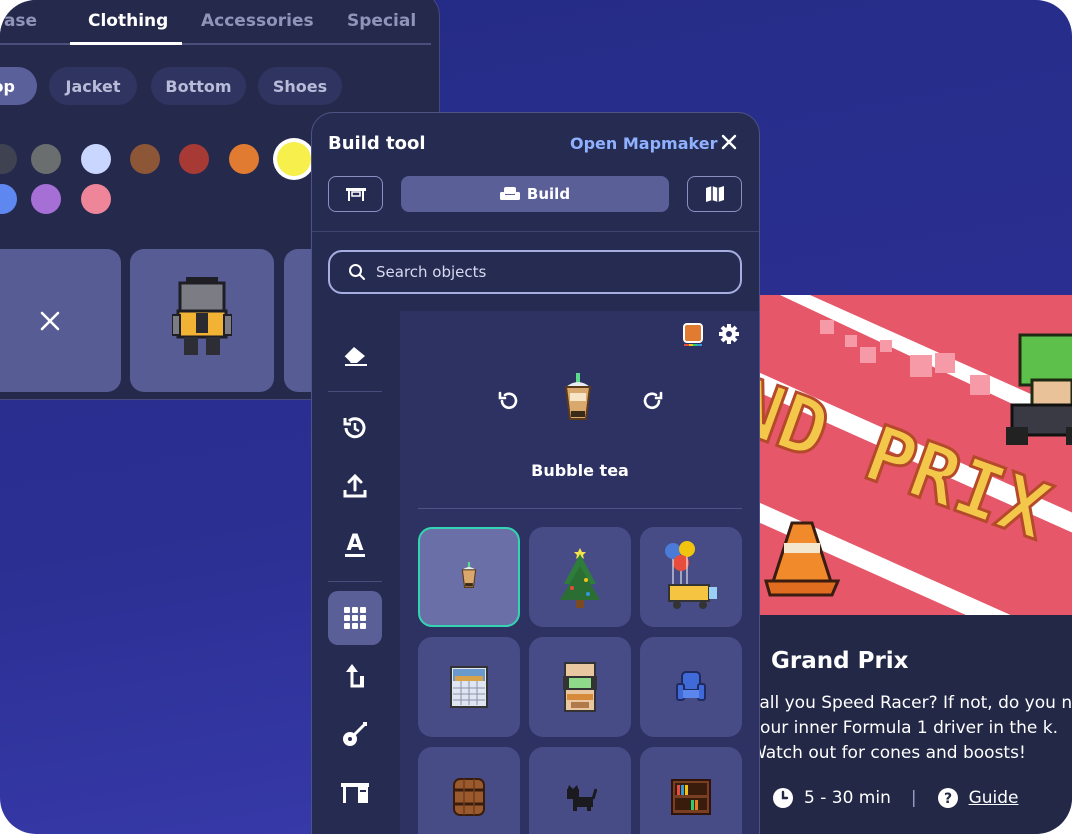 The image size is (1072, 834). What do you see at coordinates (582, 798) in the screenshot?
I see `black-cat-icon` at bounding box center [582, 798].